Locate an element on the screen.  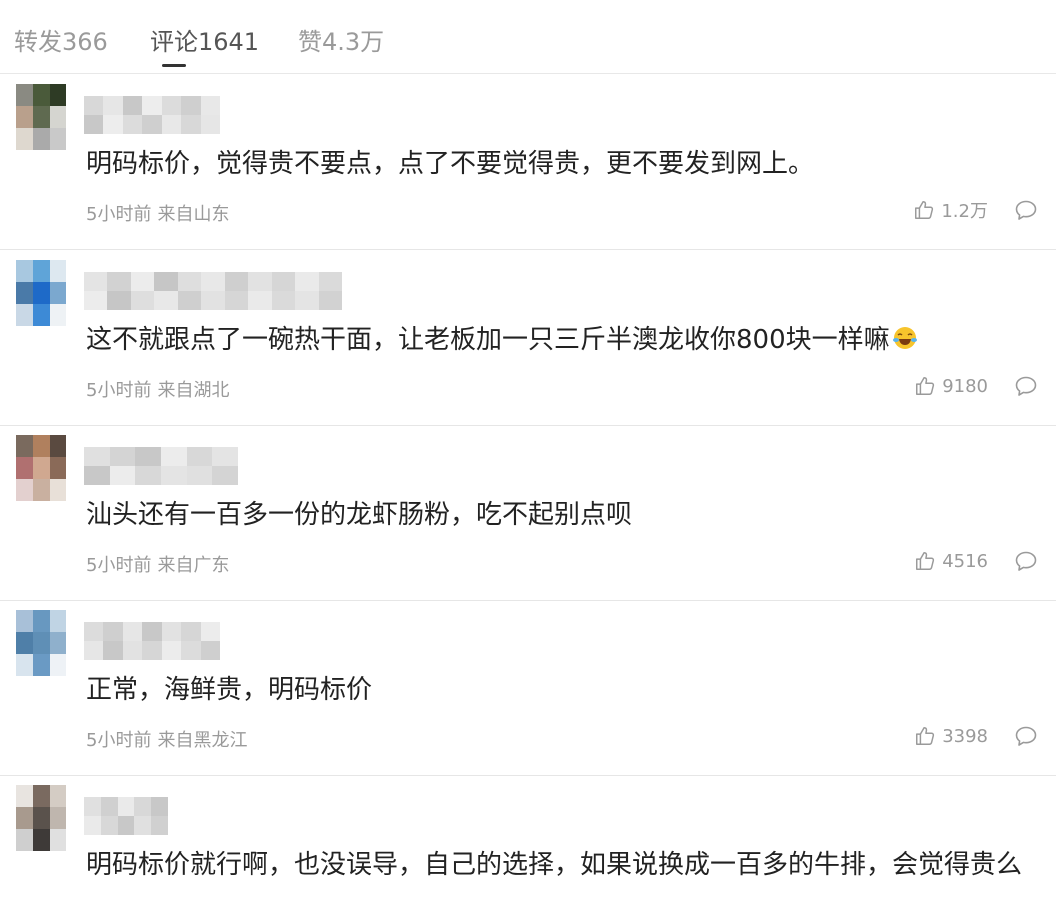
tab-reposts: 转发366 is located at coordinates (61, 39).